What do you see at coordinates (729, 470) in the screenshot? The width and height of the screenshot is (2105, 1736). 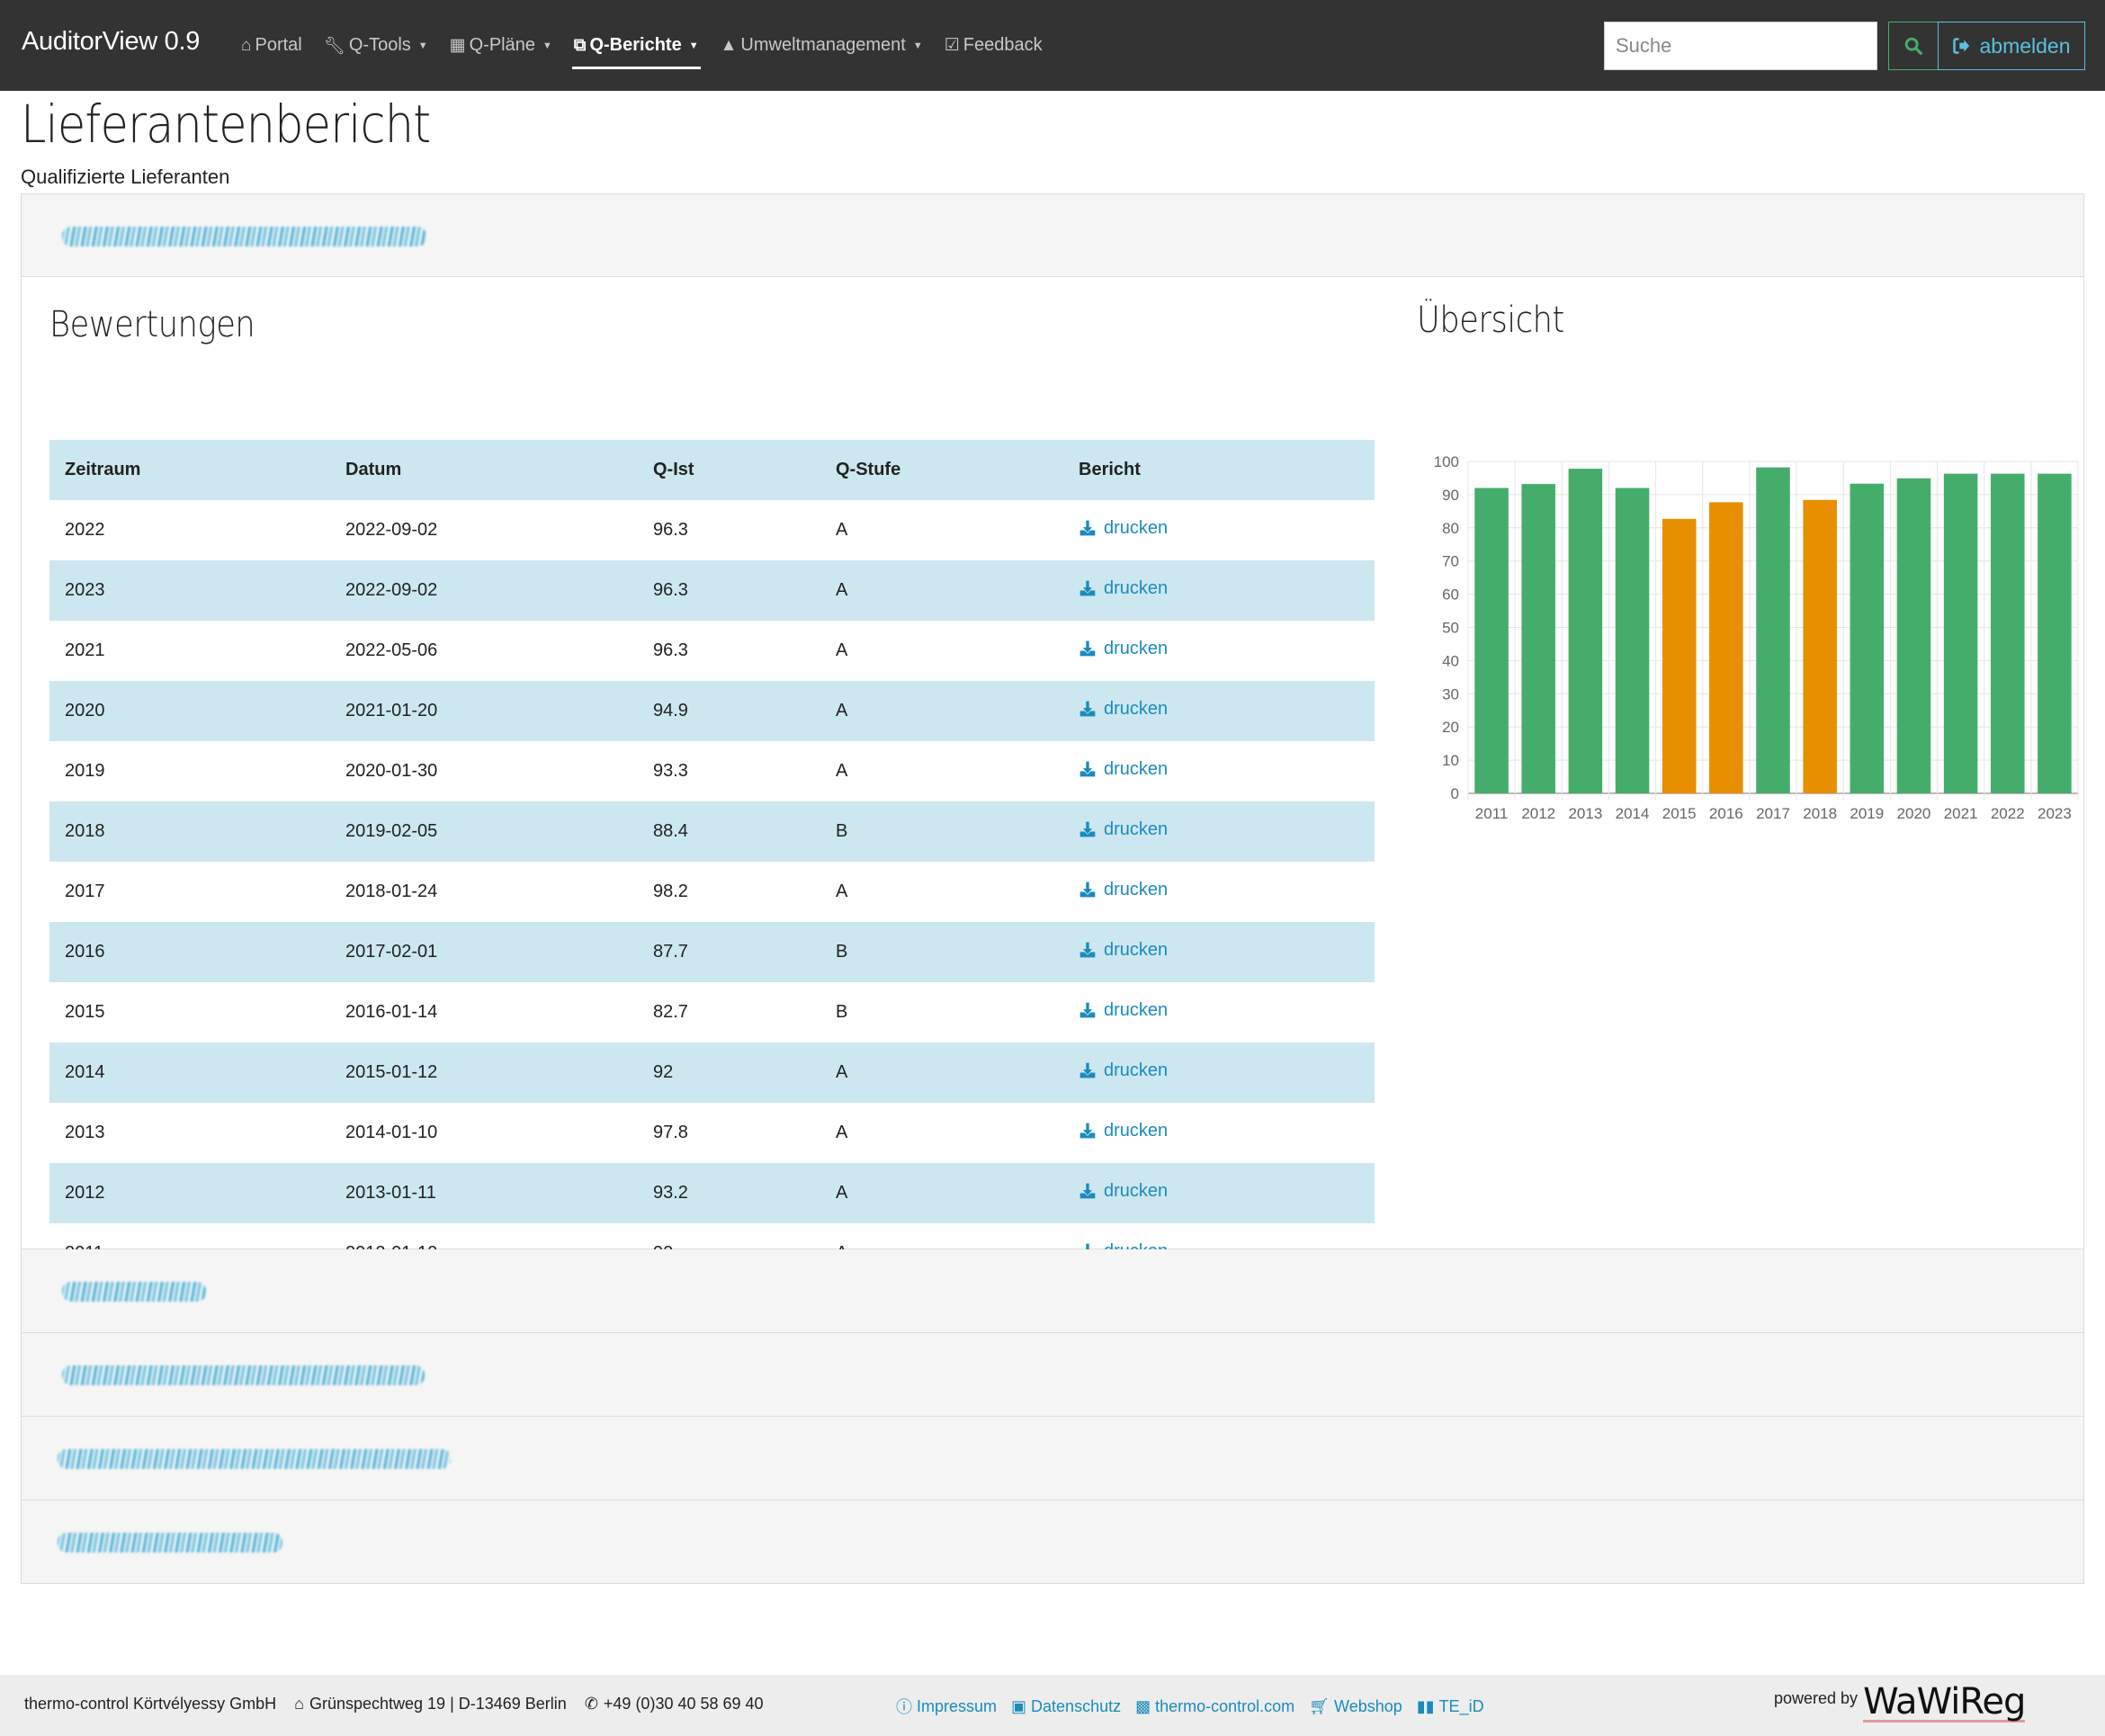 I see `column-header-q-ist: Q-Ist` at bounding box center [729, 470].